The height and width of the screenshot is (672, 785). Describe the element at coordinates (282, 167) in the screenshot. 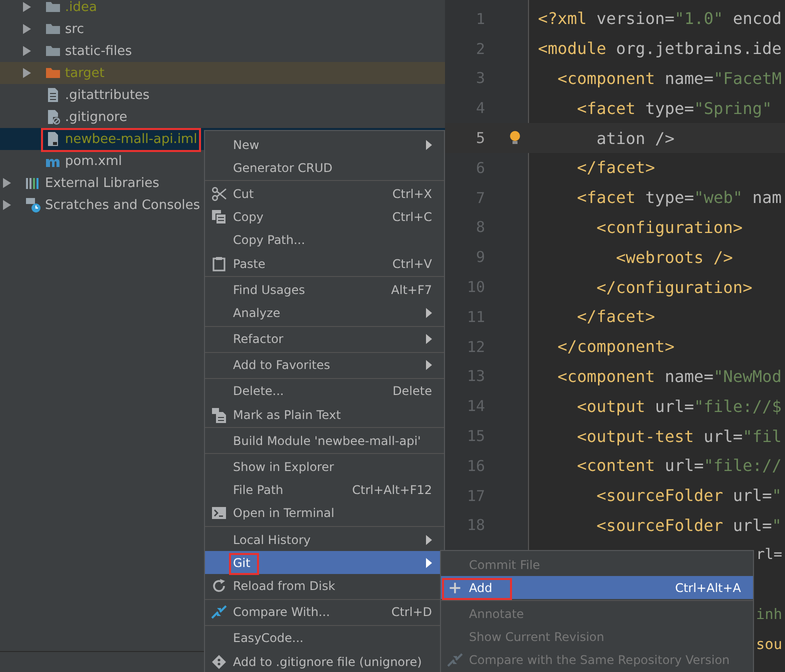

I see `menu-item-label: Generator CRUD` at that location.